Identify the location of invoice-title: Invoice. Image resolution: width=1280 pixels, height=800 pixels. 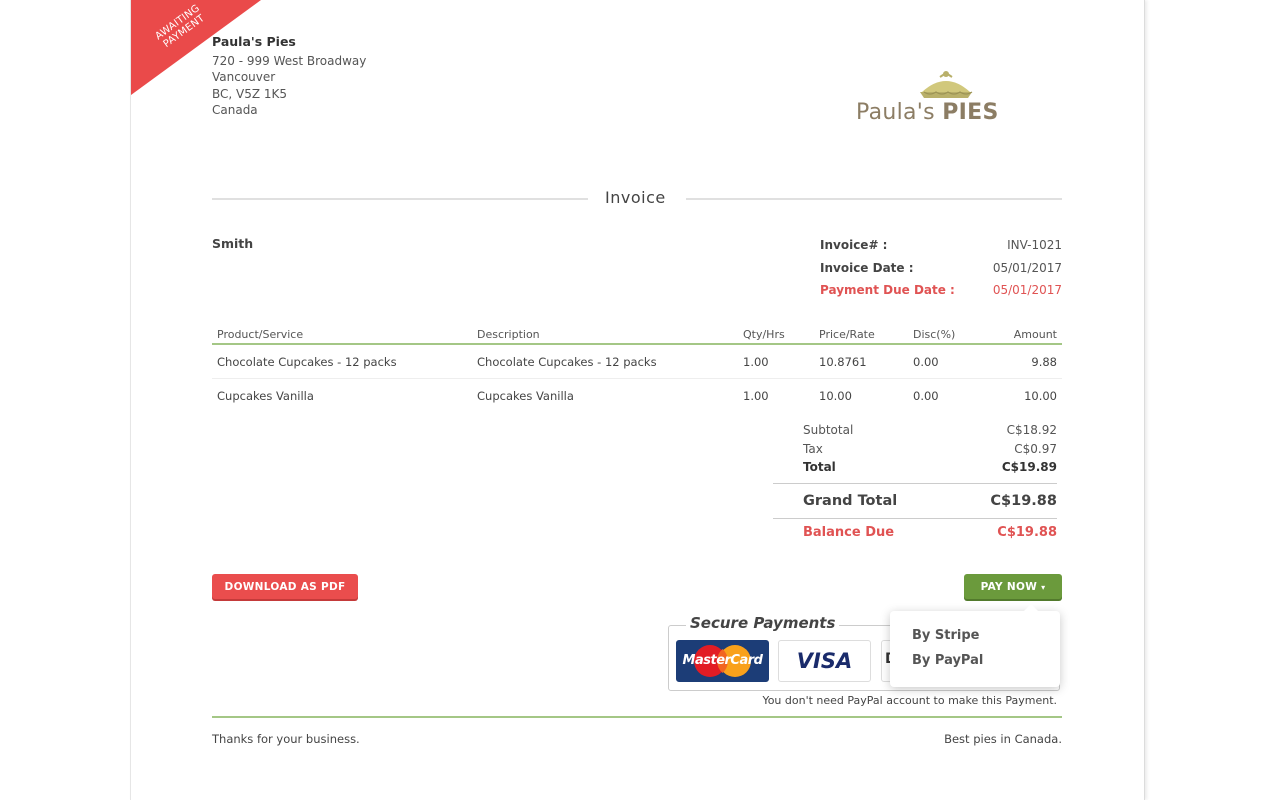
(635, 197).